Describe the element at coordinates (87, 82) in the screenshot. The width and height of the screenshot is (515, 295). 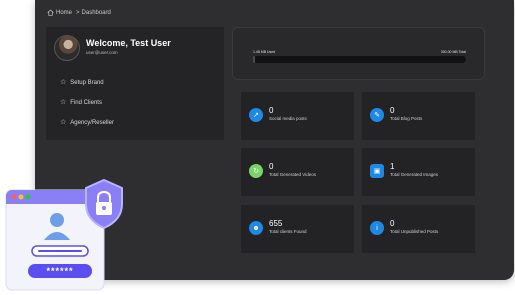
I see `menu-item-label: Setup Brand` at that location.